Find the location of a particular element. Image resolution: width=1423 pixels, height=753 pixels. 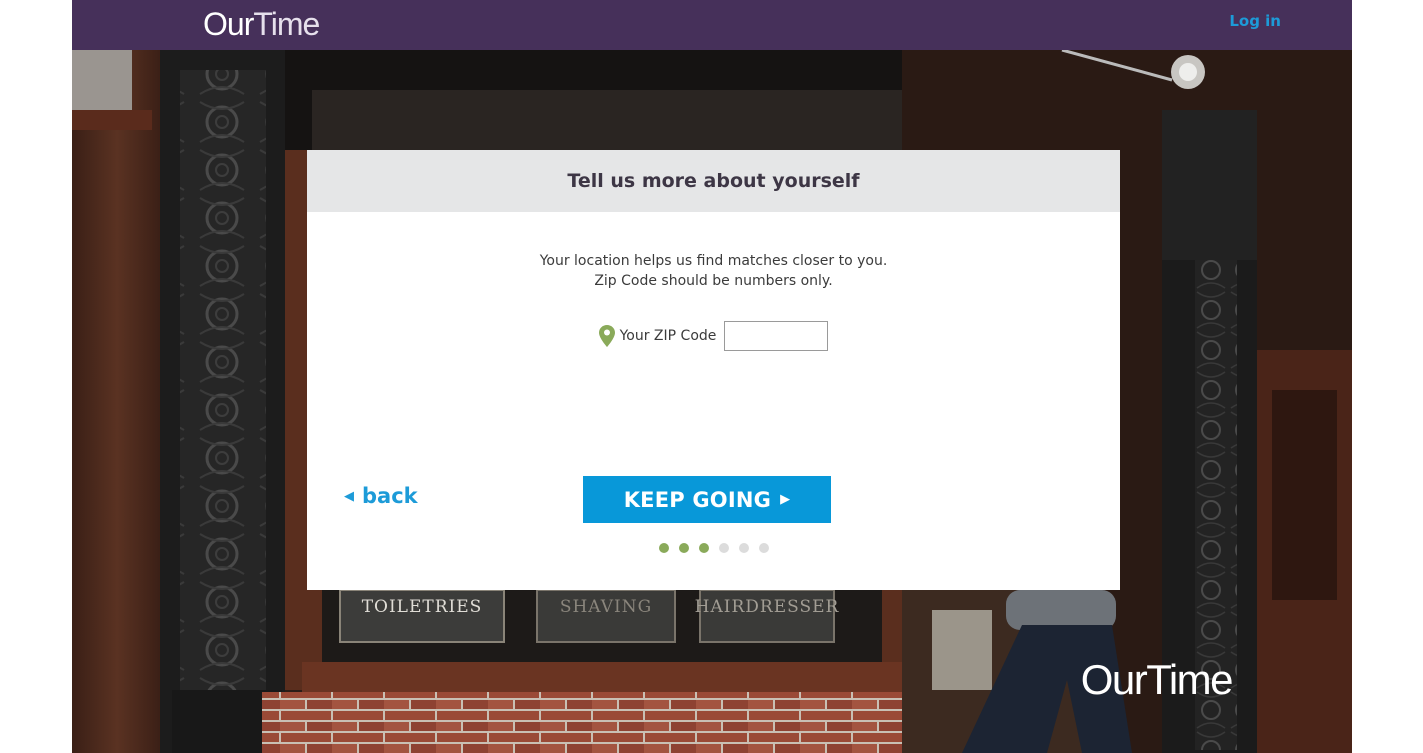

zip-code-row: Your ZIP Code is located at coordinates (713, 336).